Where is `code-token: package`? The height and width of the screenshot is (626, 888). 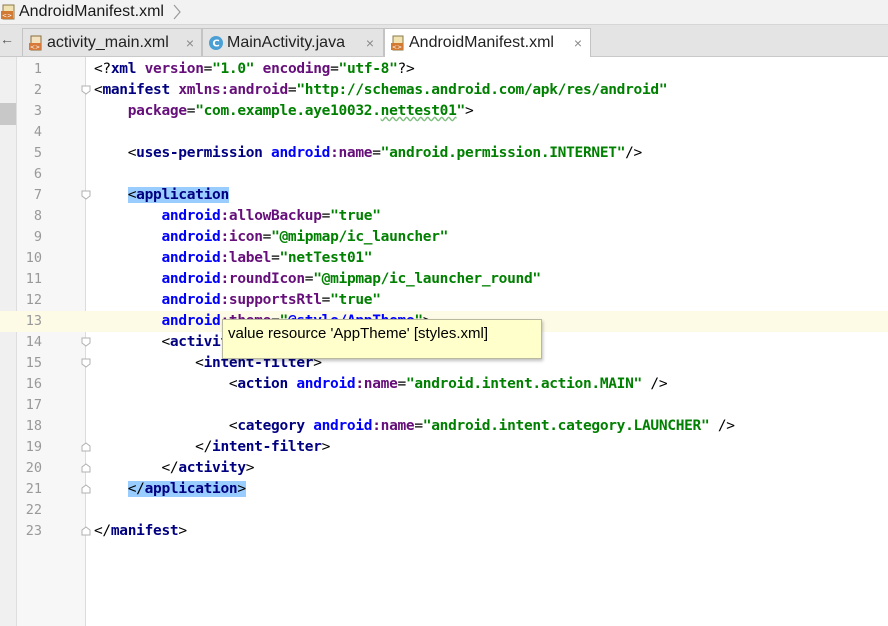 code-token: package is located at coordinates (157, 111).